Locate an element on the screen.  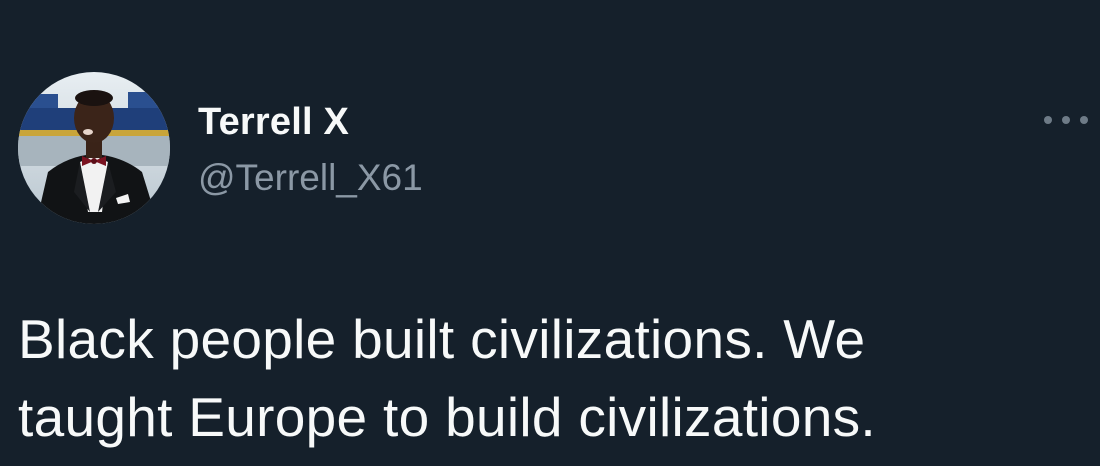
avatar-photo-icon is located at coordinates (94, 148).